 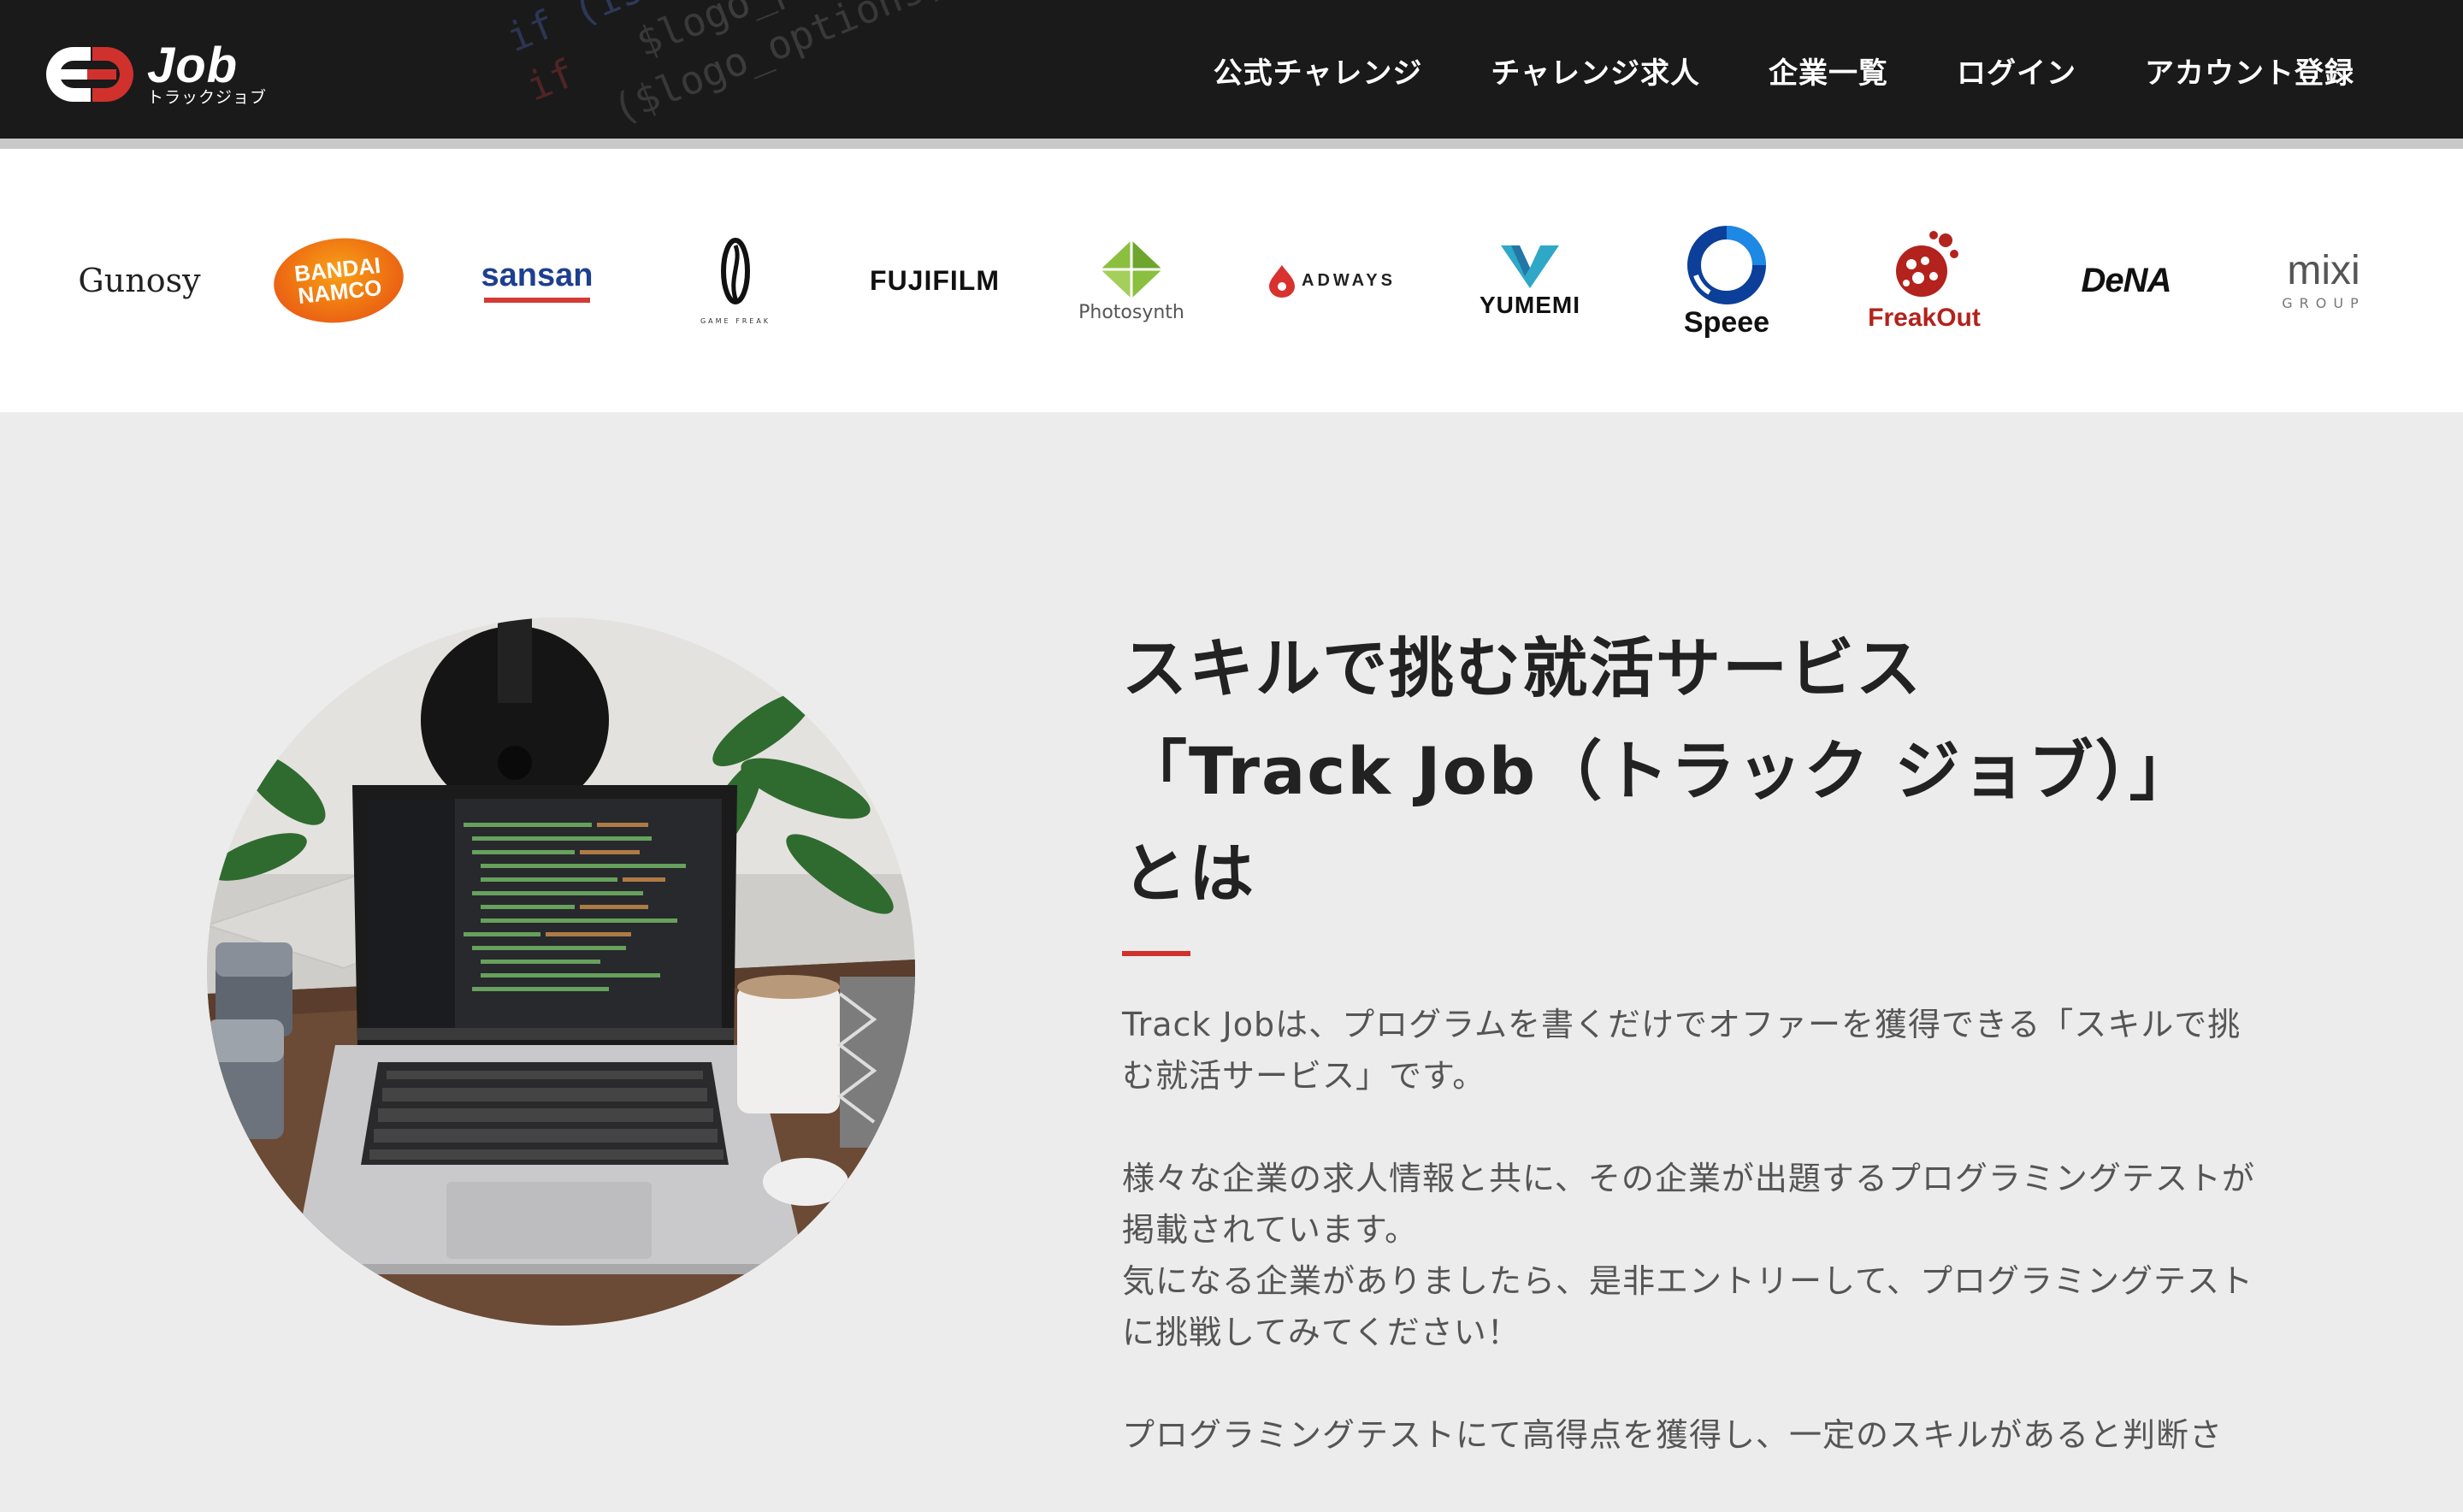 I want to click on company-logo-sansan: sansan, so click(x=537, y=280).